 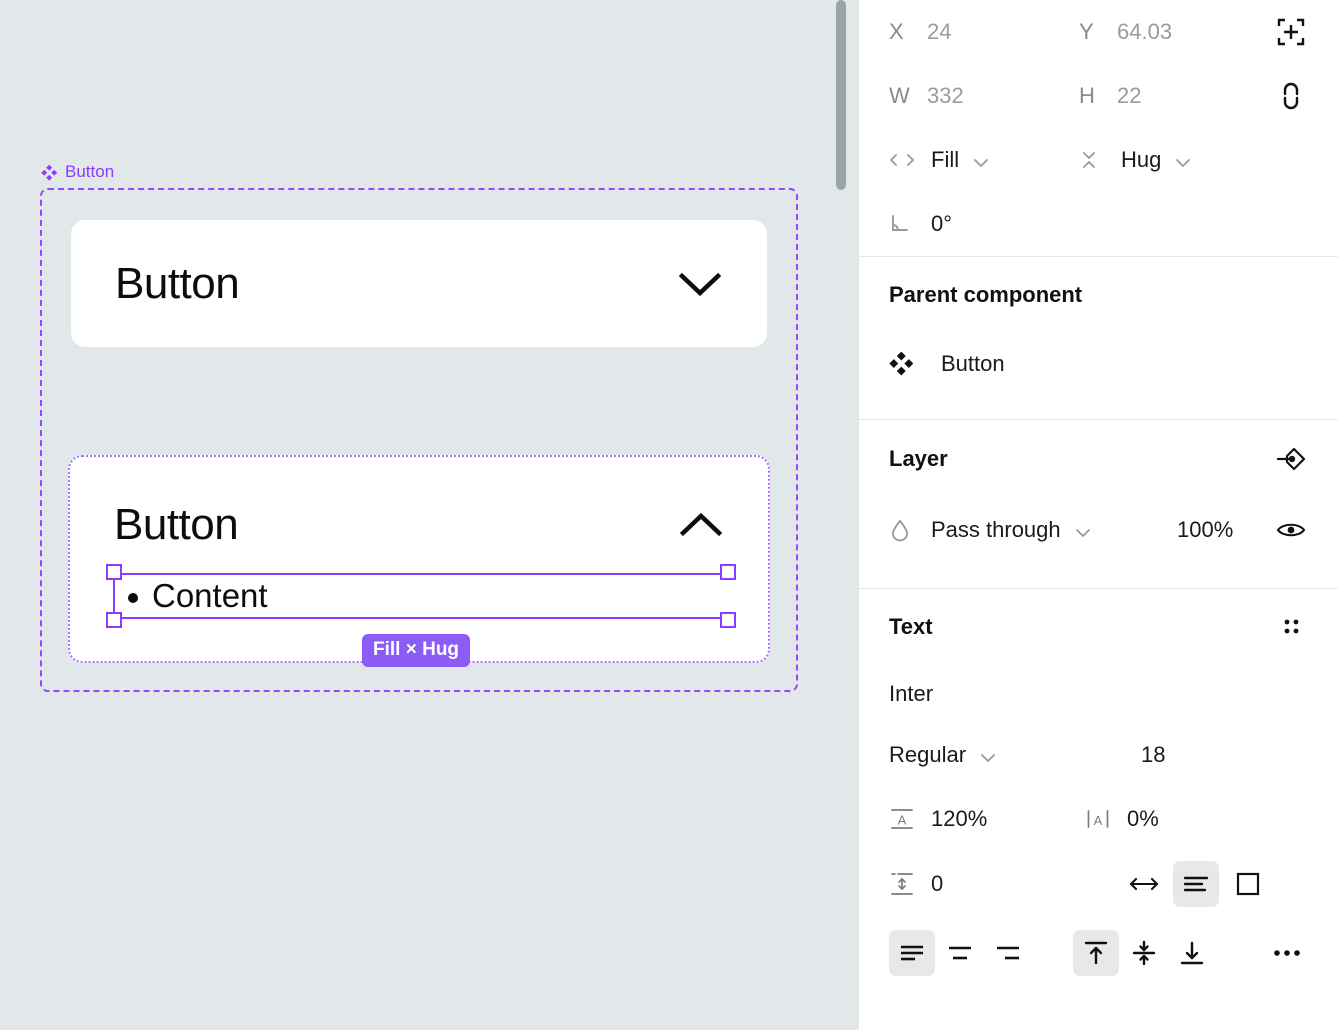 What do you see at coordinates (701, 525) in the screenshot?
I see `chevron-up-icon` at bounding box center [701, 525].